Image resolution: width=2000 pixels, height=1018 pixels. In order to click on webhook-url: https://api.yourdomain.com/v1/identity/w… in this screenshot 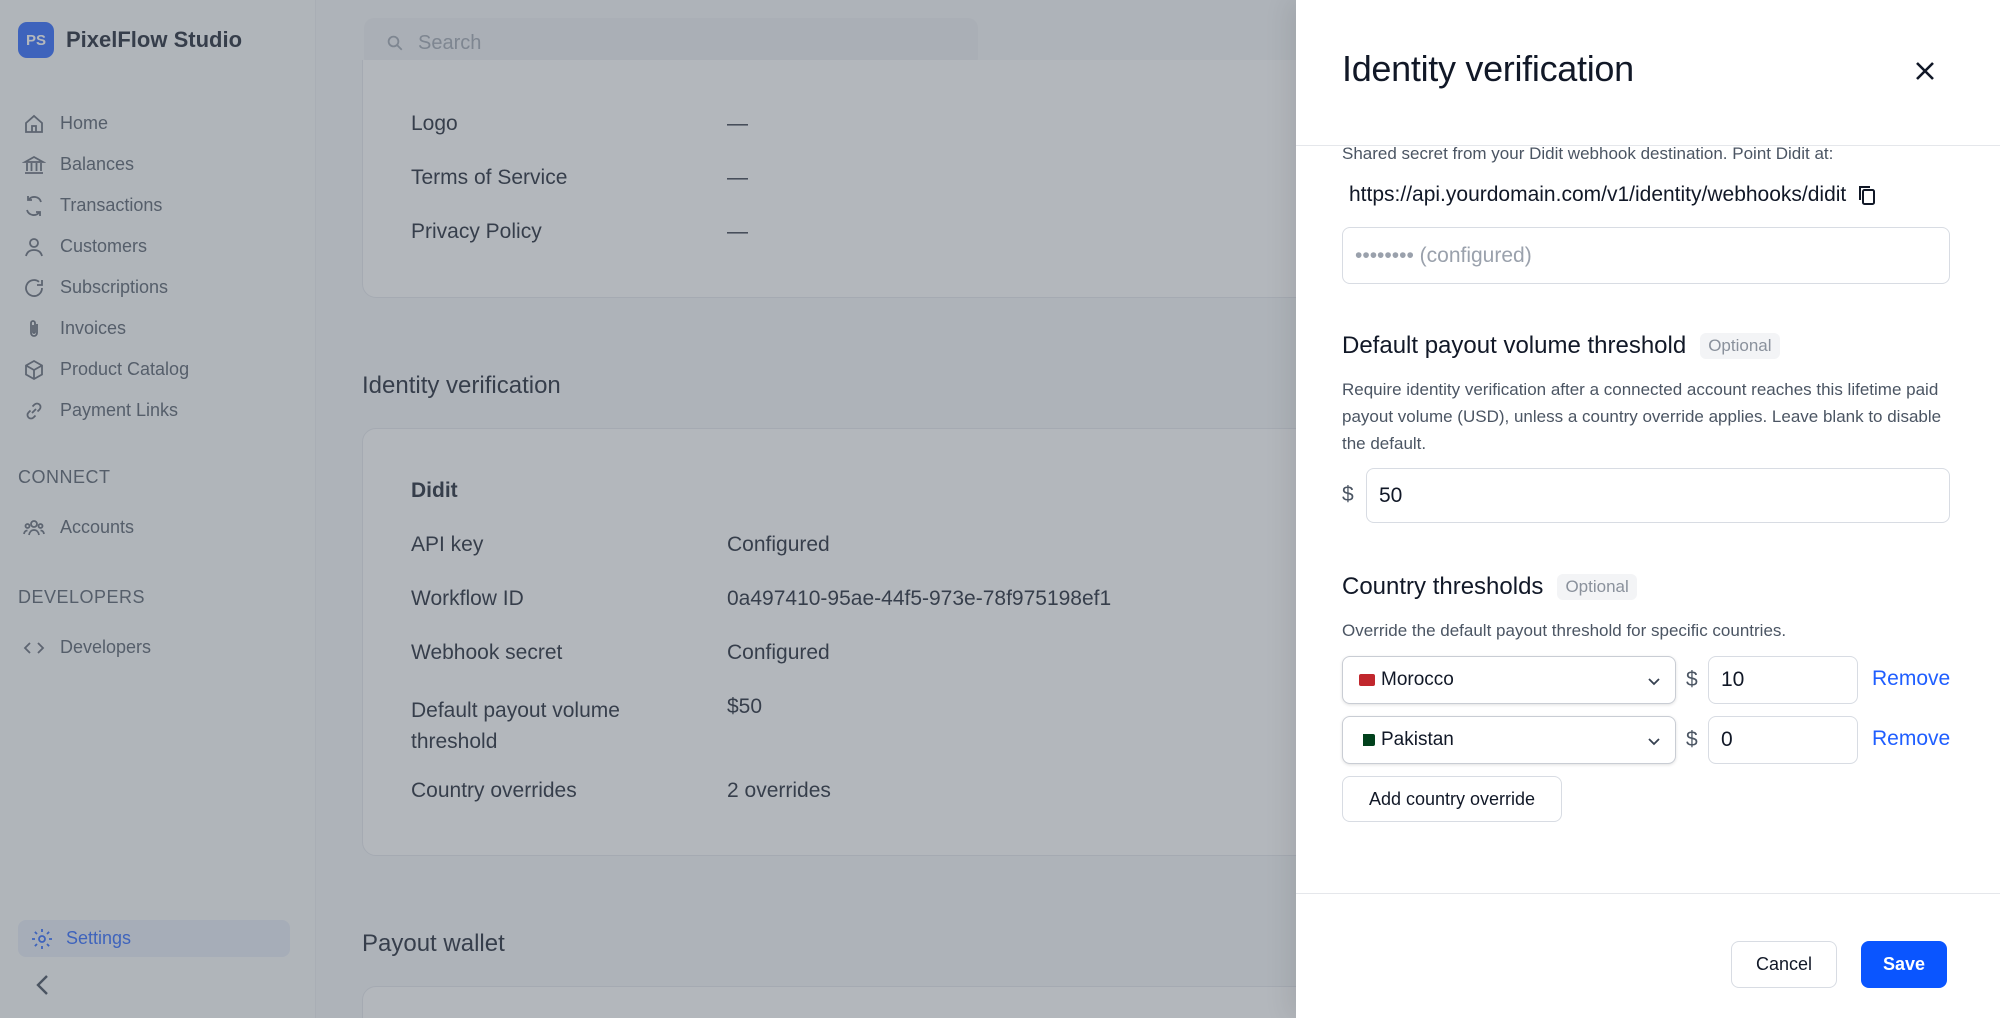, I will do `click(1598, 194)`.